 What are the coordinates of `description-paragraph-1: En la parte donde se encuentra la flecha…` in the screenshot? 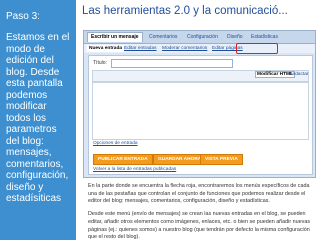 It's located at (199, 194).